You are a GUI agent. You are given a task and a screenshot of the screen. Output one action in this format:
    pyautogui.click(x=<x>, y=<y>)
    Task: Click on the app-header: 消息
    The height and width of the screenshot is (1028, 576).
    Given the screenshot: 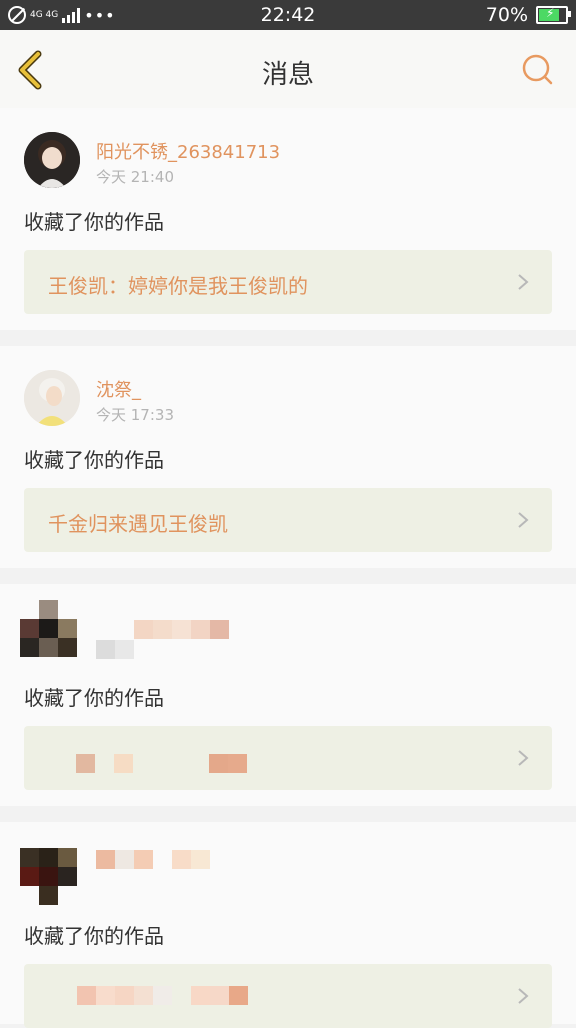 What is the action you would take?
    pyautogui.click(x=288, y=69)
    